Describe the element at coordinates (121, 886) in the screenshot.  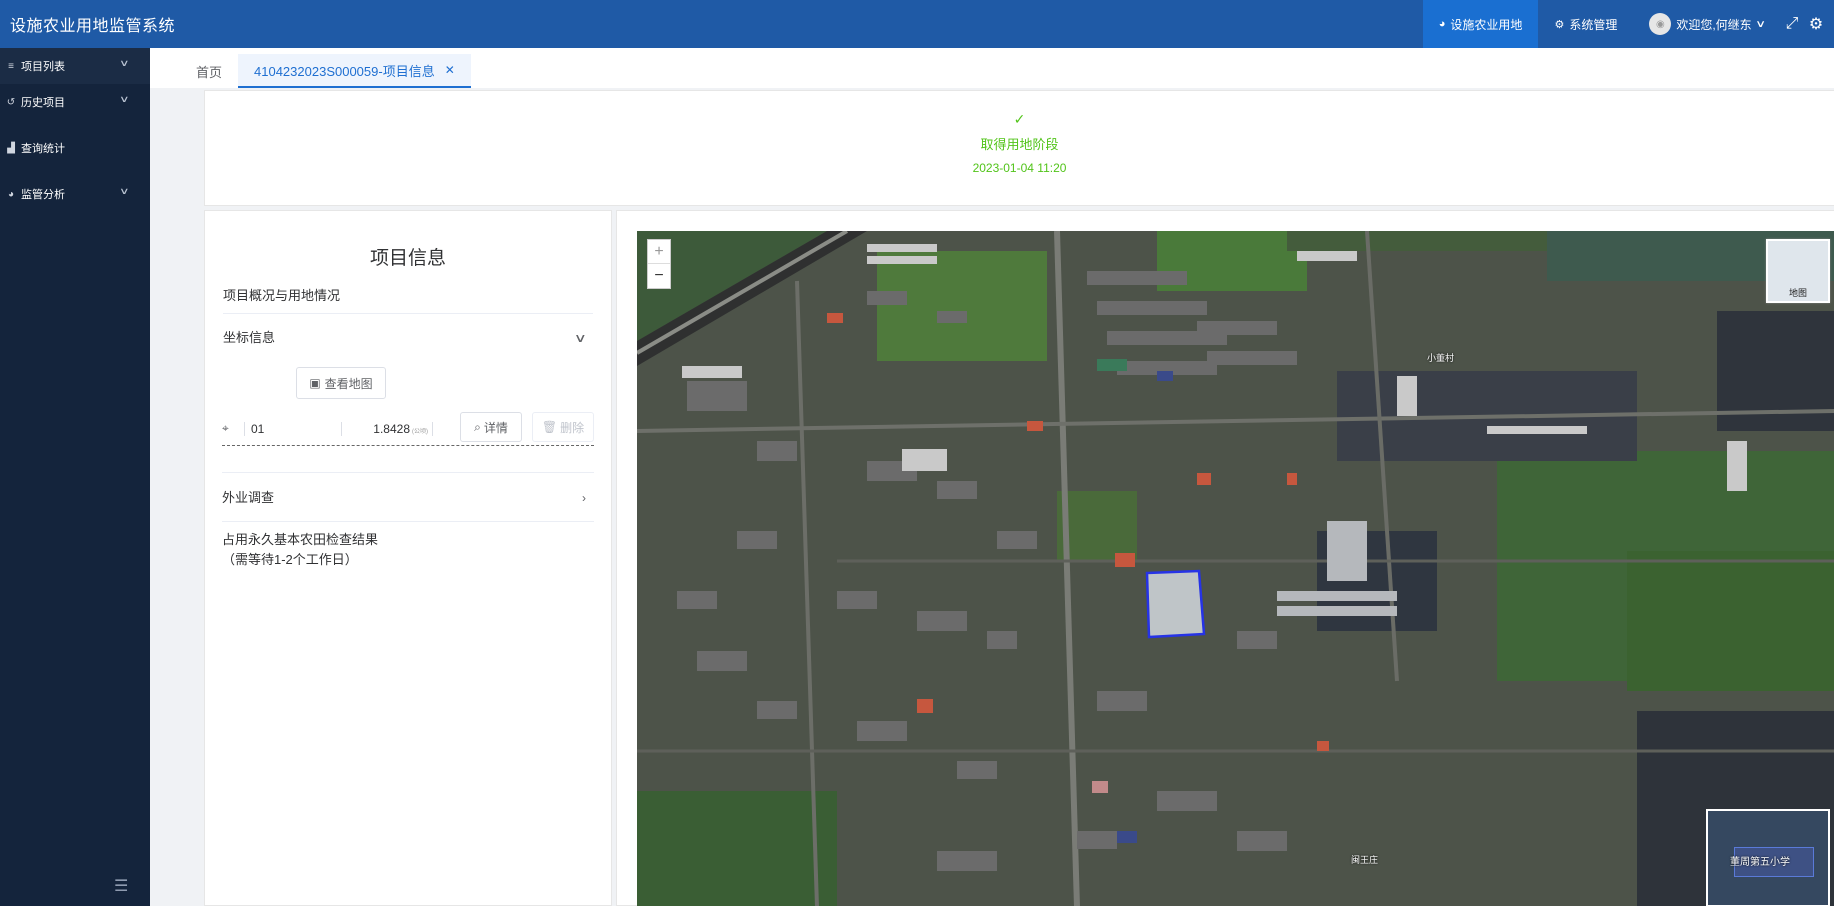
I see `collapse-menu-icon: ☰` at that location.